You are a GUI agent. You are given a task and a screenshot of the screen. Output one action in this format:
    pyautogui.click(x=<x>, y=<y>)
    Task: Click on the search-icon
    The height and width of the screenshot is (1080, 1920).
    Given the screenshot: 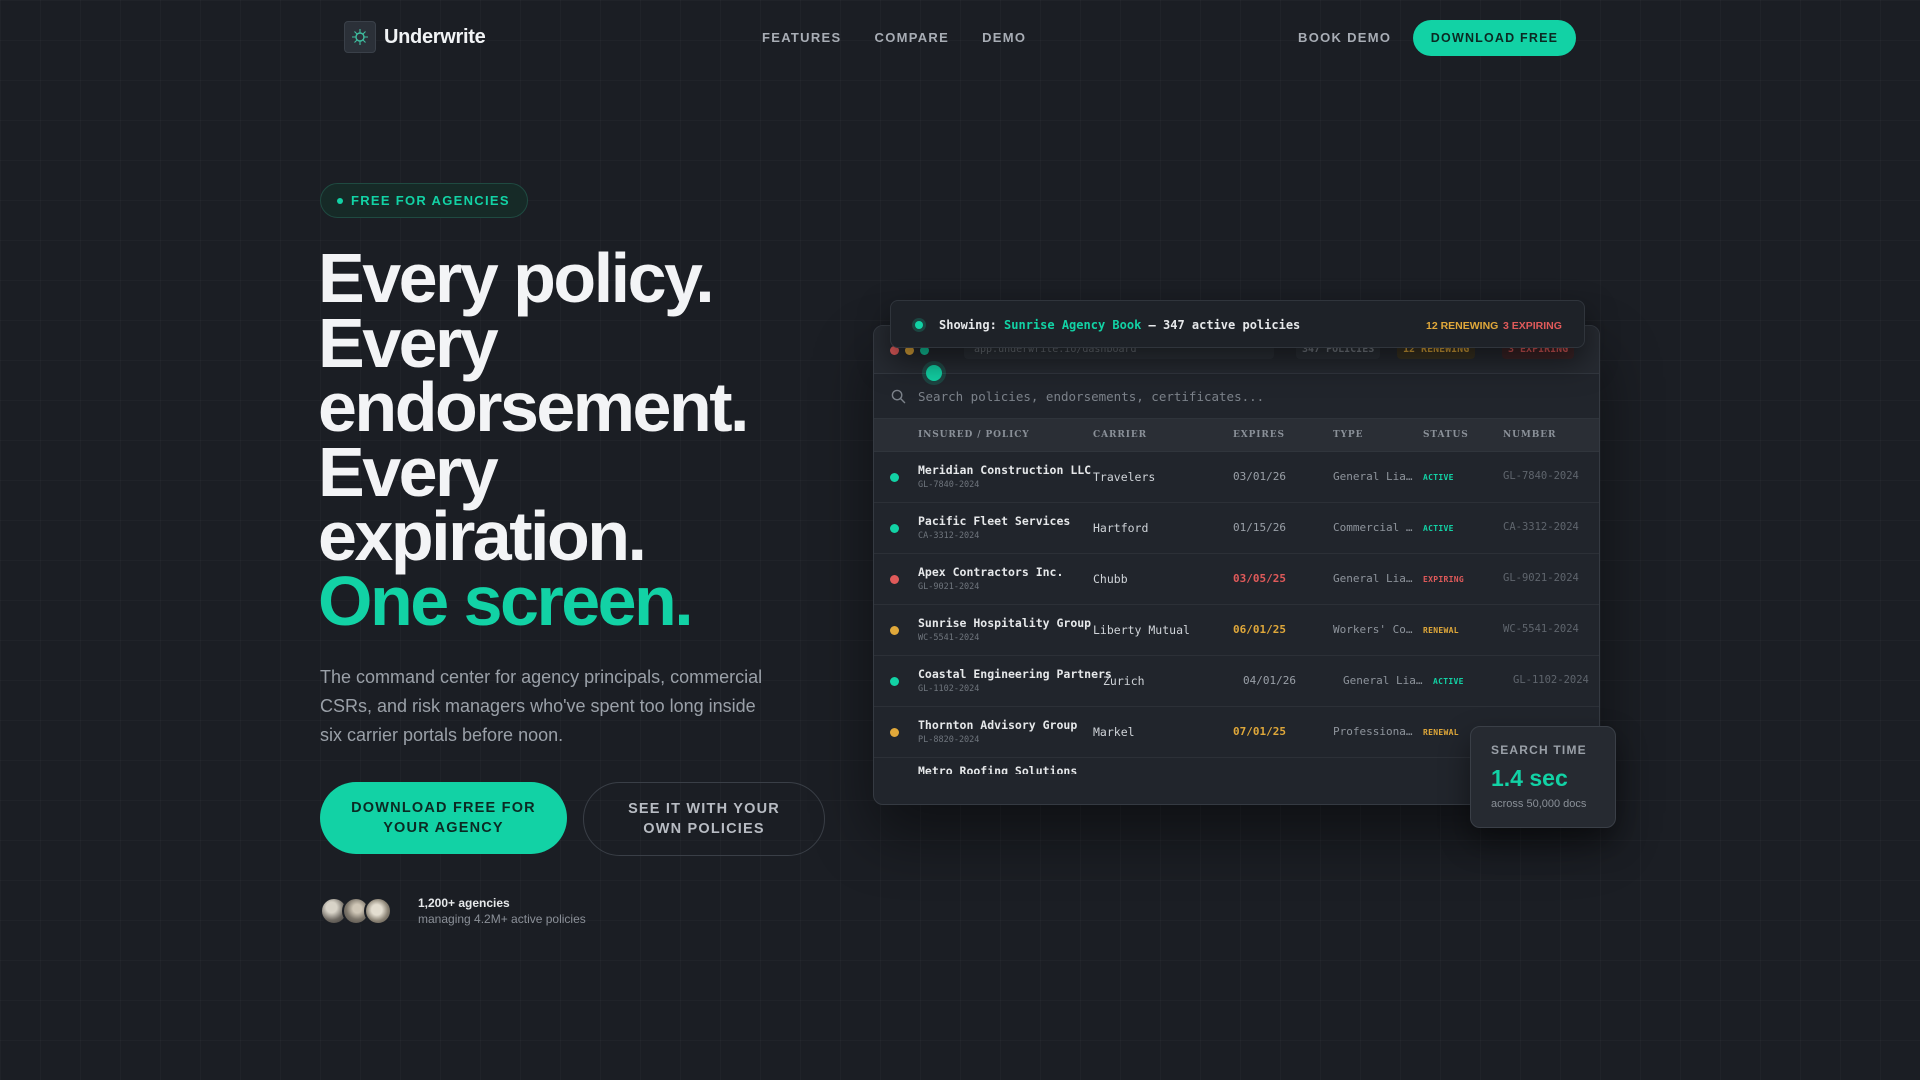 What is the action you would take?
    pyautogui.click(x=898, y=396)
    